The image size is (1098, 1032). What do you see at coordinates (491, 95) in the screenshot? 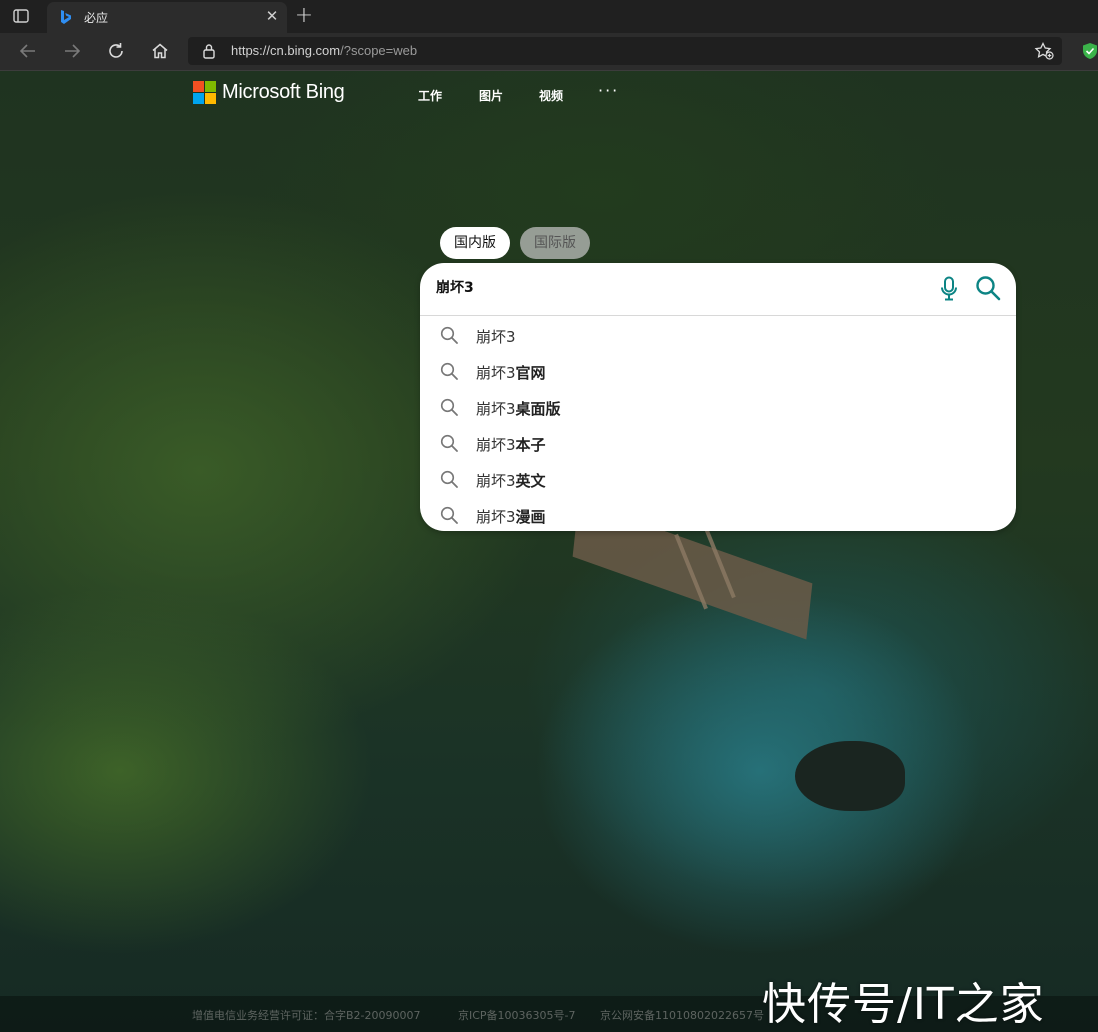
I see `nav-images: 图片` at bounding box center [491, 95].